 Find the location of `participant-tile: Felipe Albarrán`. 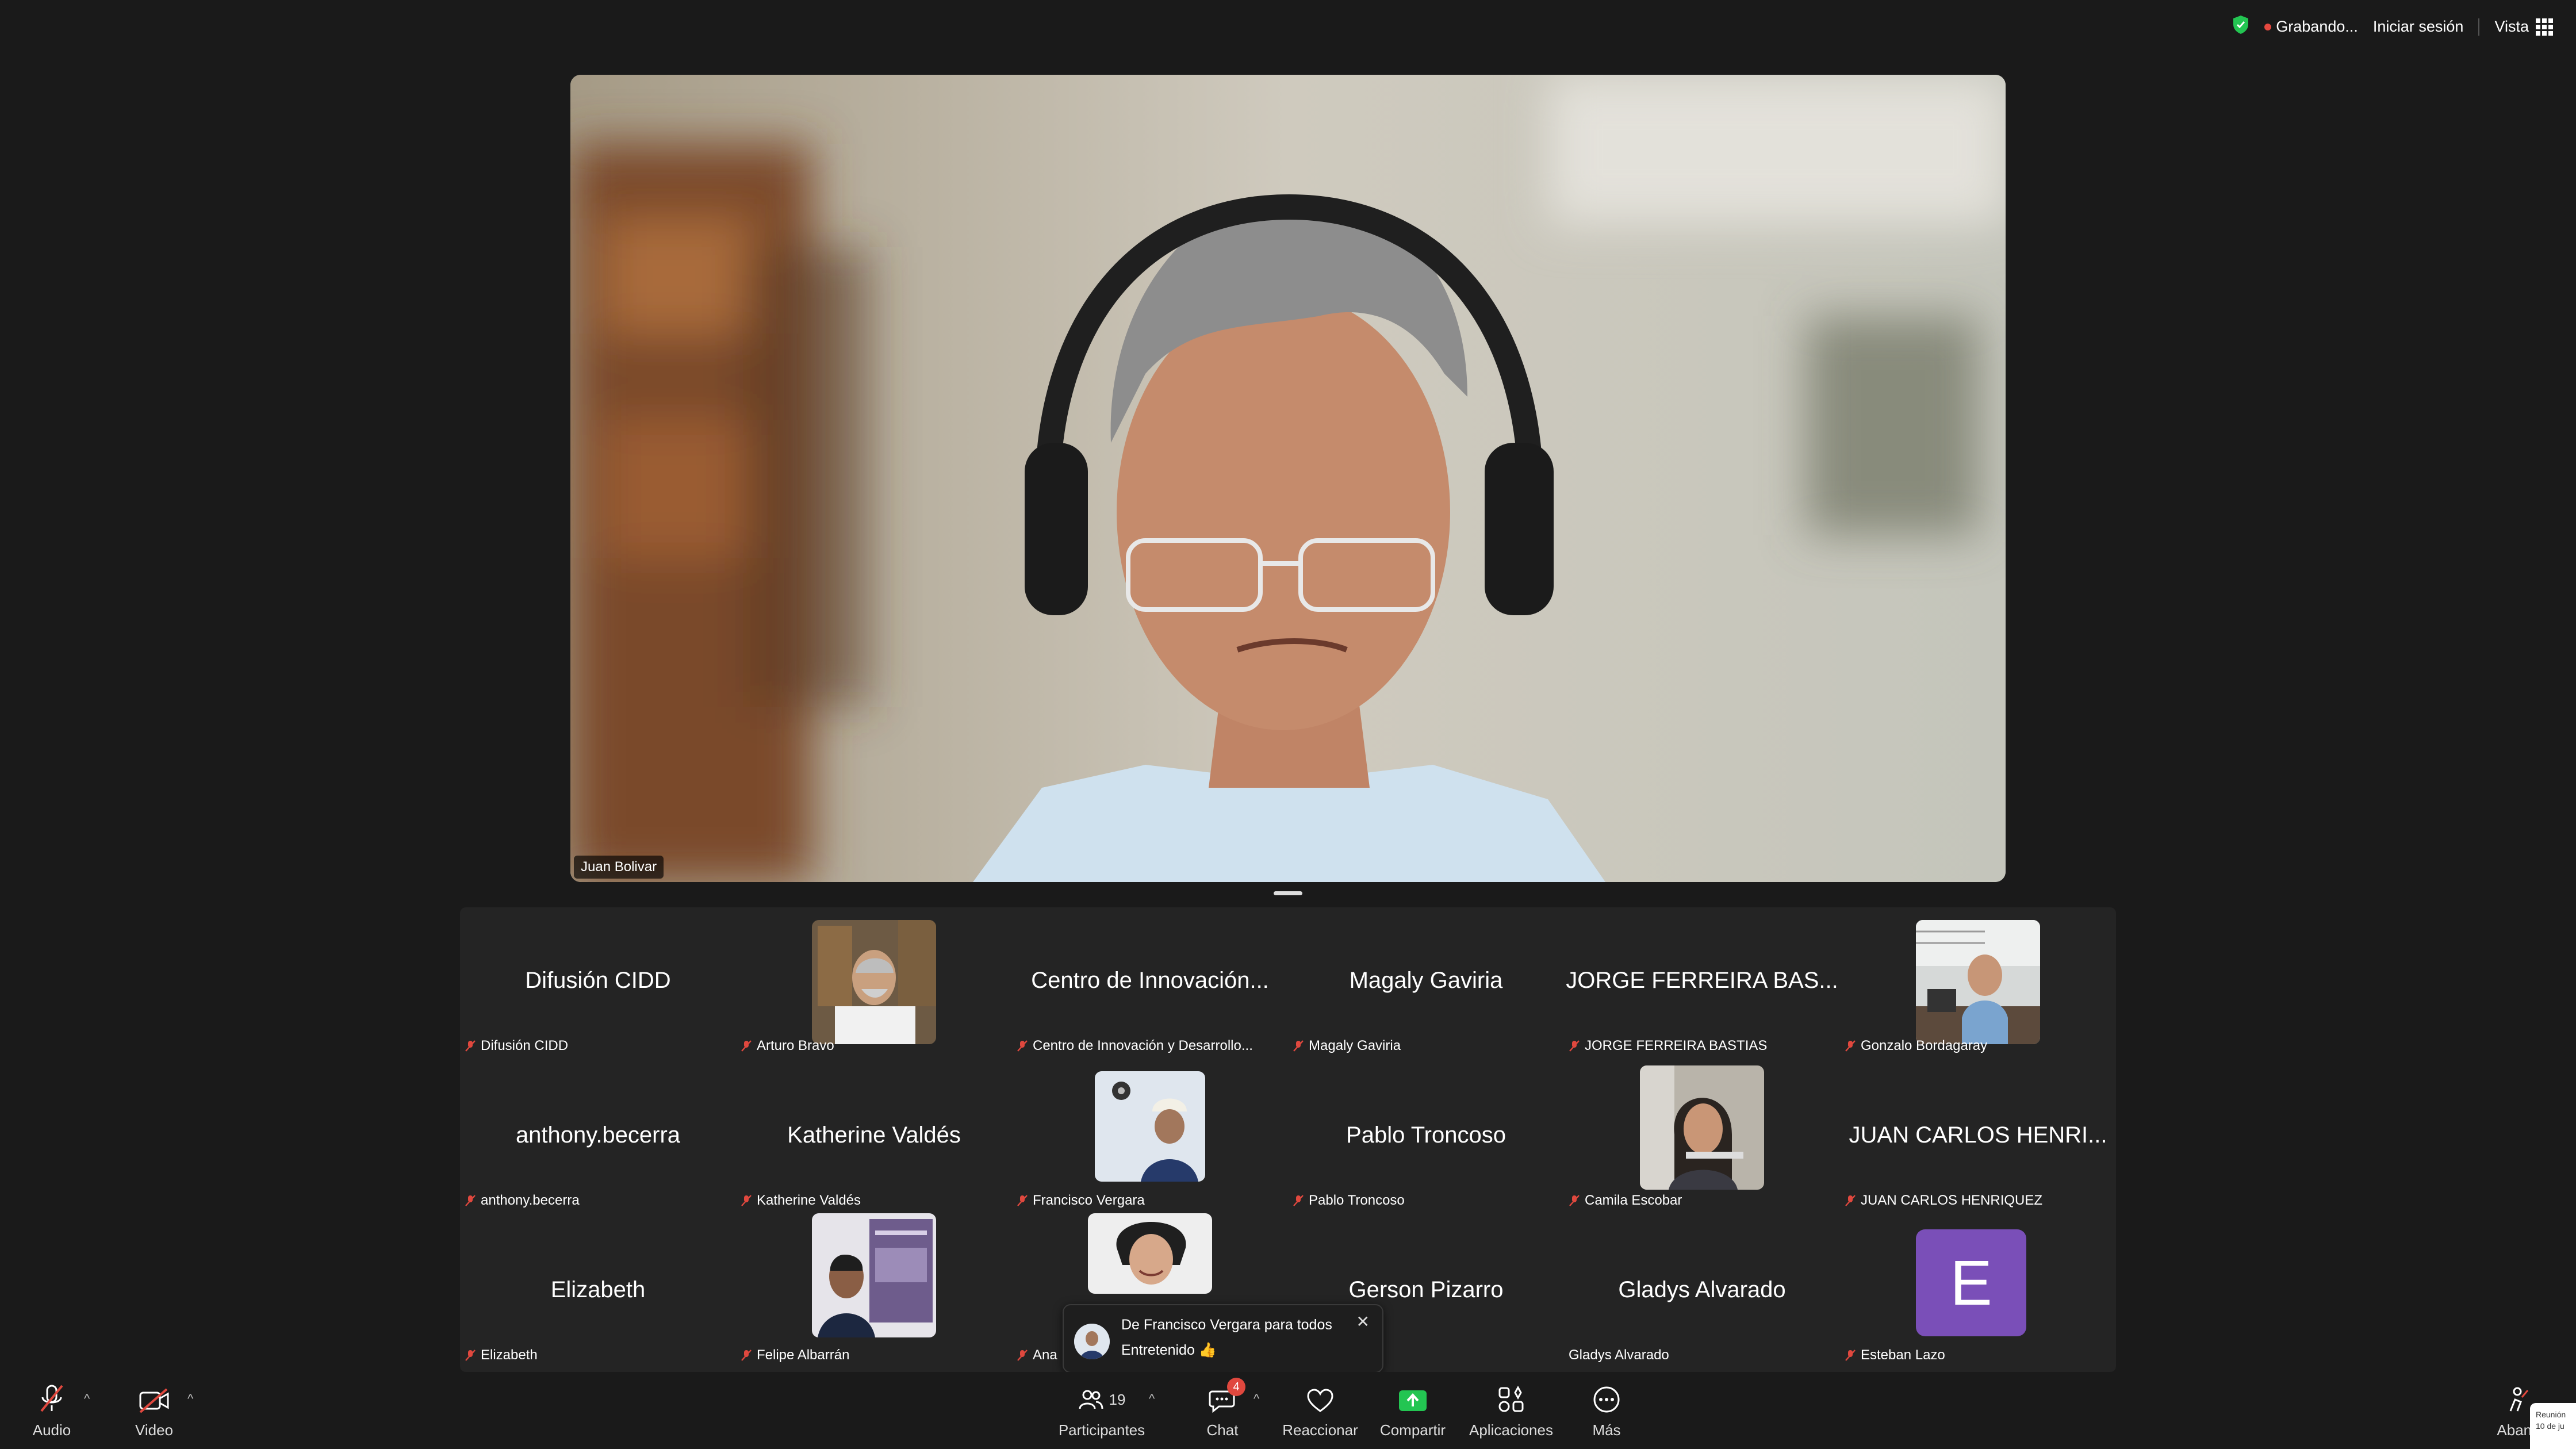

participant-tile: Felipe Albarrán is located at coordinates (874, 1292).